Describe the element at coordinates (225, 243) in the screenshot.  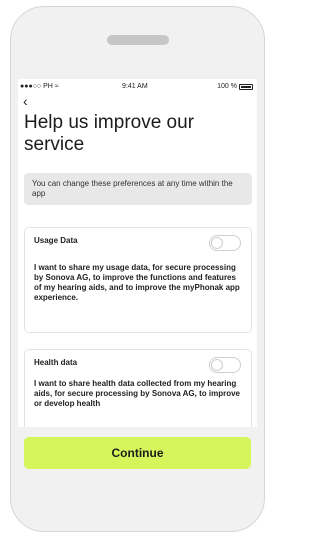
I see `usage-data-toggle` at that location.